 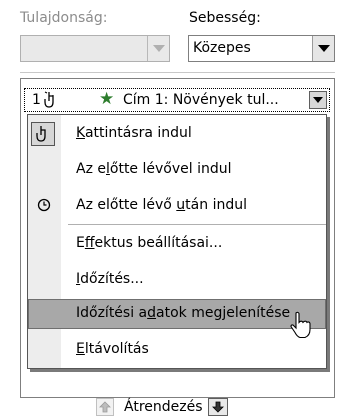 I want to click on menu-item-label: Az előtte lévővel indul, so click(x=154, y=169).